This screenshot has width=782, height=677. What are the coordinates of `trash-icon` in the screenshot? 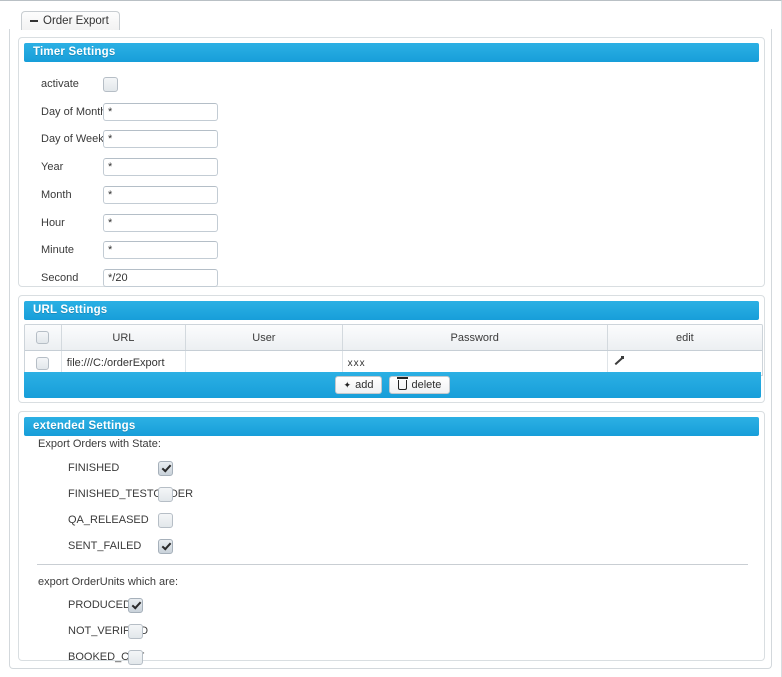 It's located at (403, 383).